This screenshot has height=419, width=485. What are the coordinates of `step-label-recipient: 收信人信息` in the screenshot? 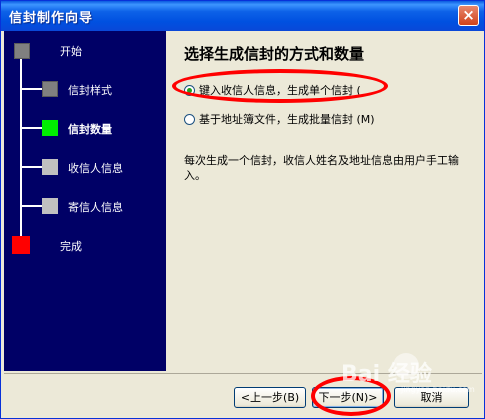 It's located at (95, 168).